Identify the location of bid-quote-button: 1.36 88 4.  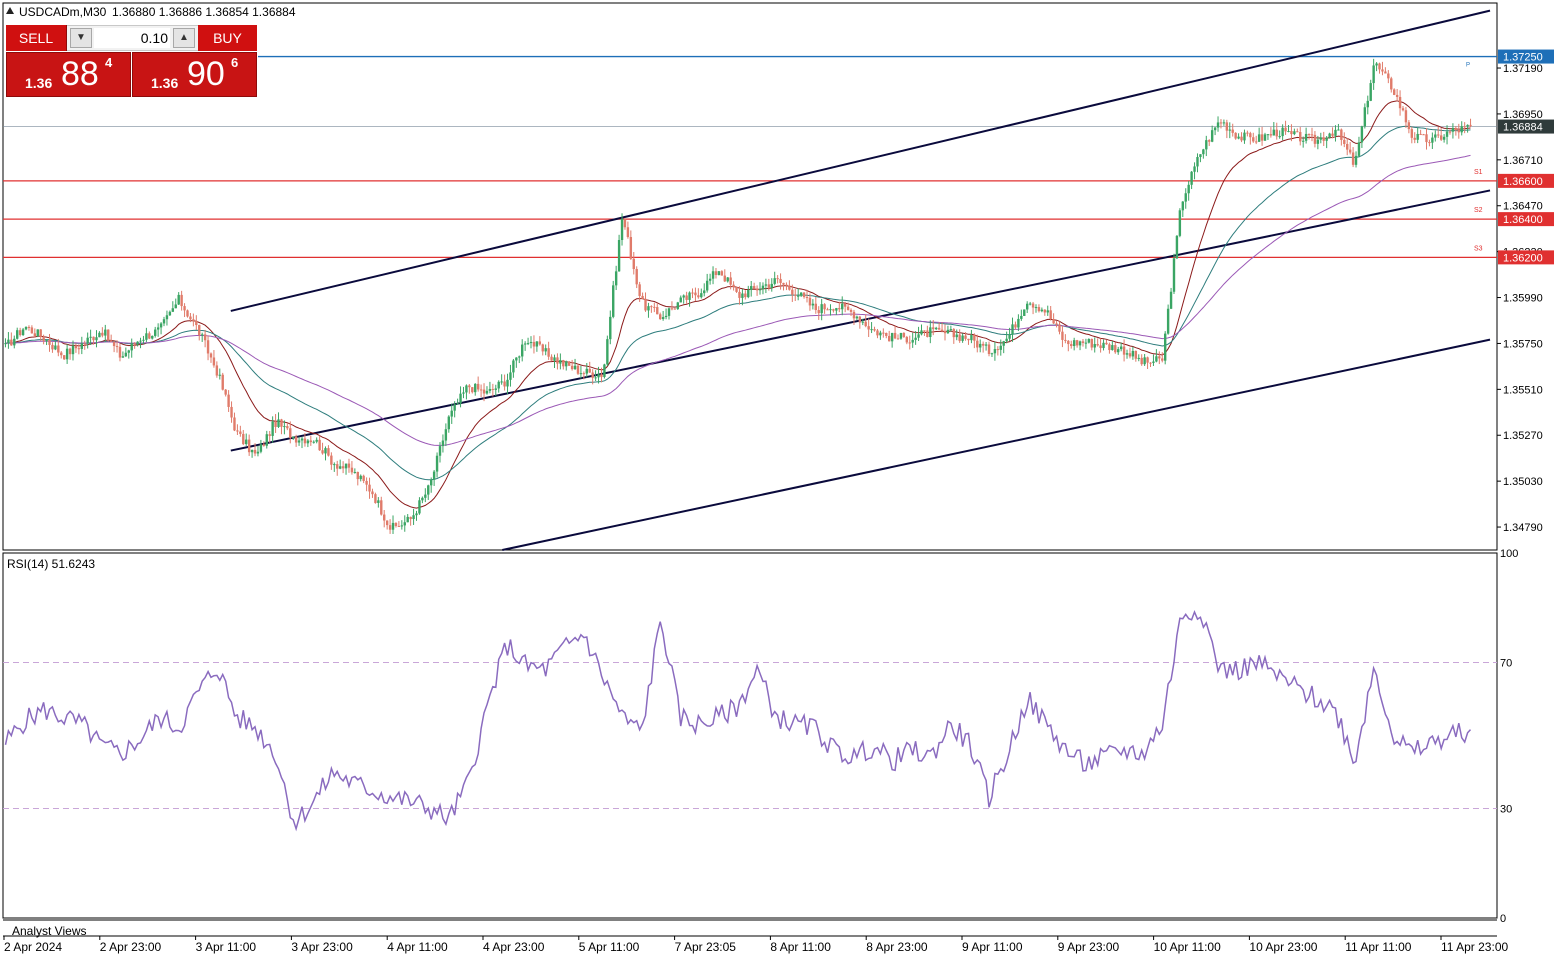
(68, 74).